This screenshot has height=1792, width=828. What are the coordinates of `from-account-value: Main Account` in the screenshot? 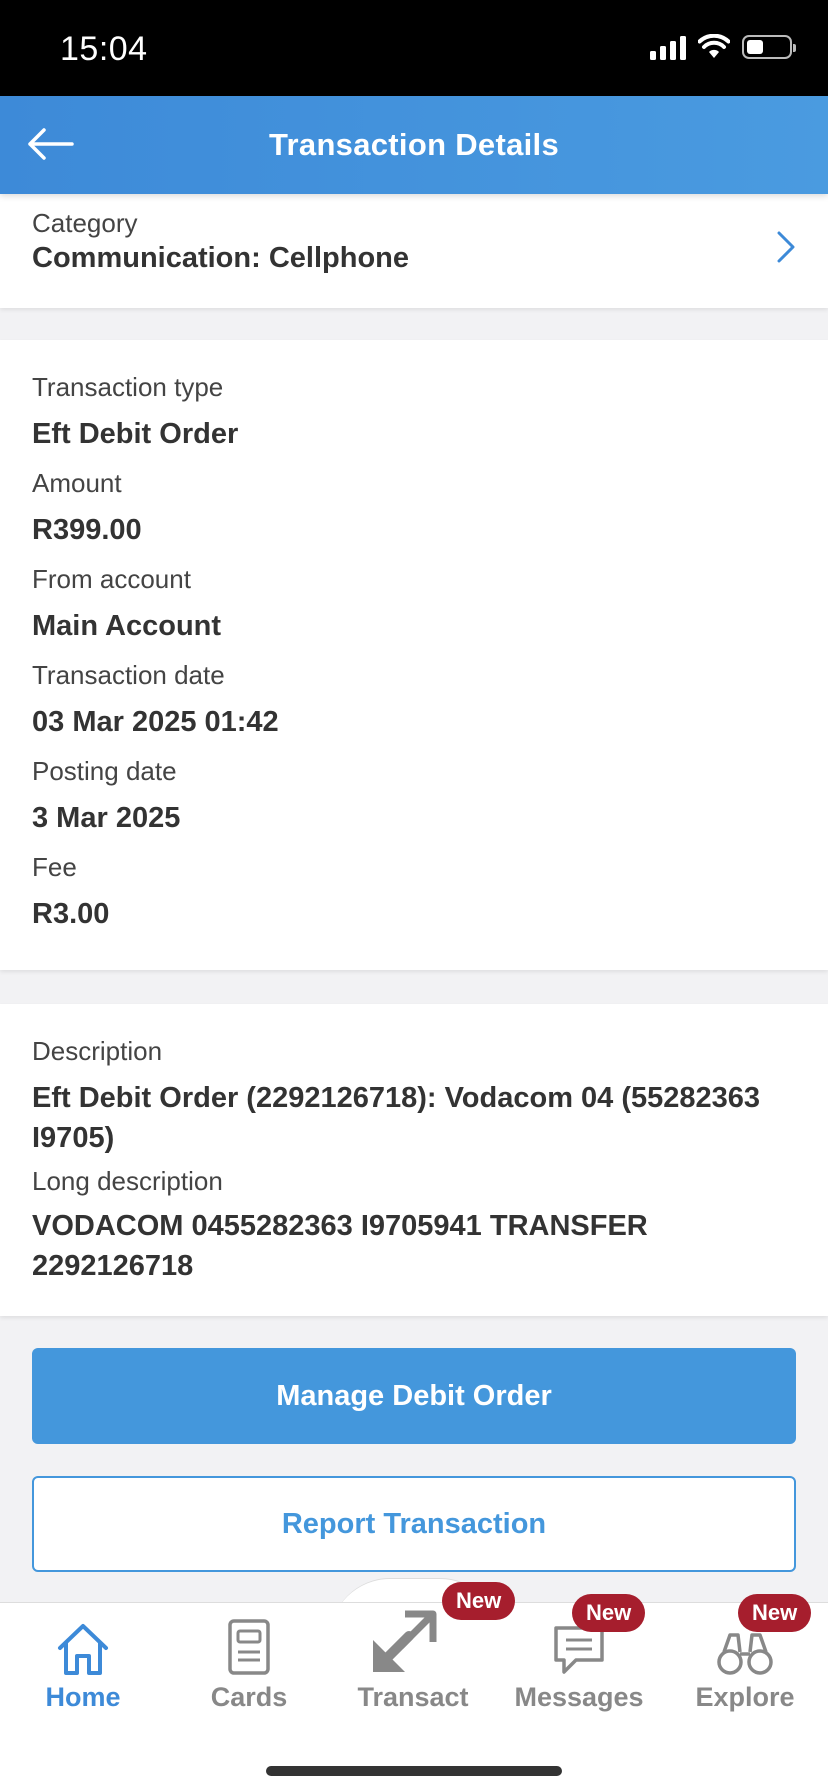 It's located at (127, 626).